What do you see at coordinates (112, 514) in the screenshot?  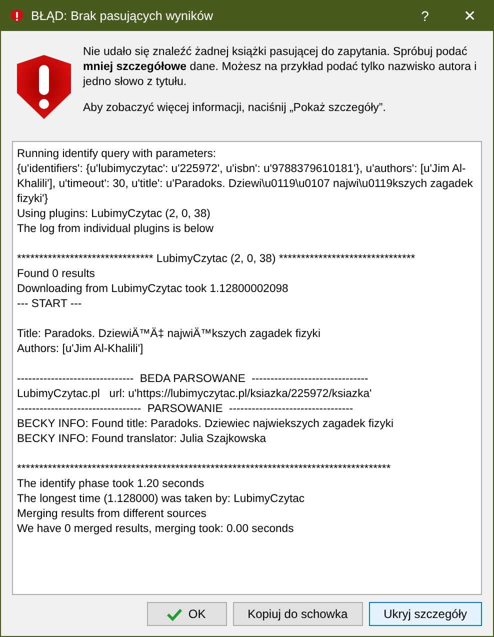 I see `log-line: Merging results from different sources` at bounding box center [112, 514].